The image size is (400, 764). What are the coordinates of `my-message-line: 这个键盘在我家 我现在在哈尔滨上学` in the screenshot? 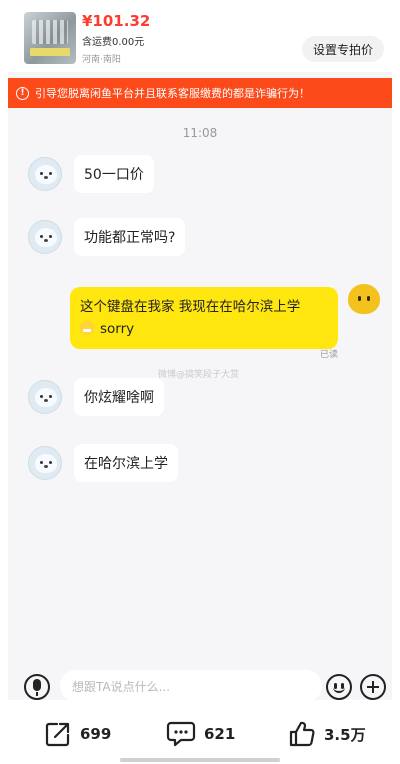 It's located at (190, 307).